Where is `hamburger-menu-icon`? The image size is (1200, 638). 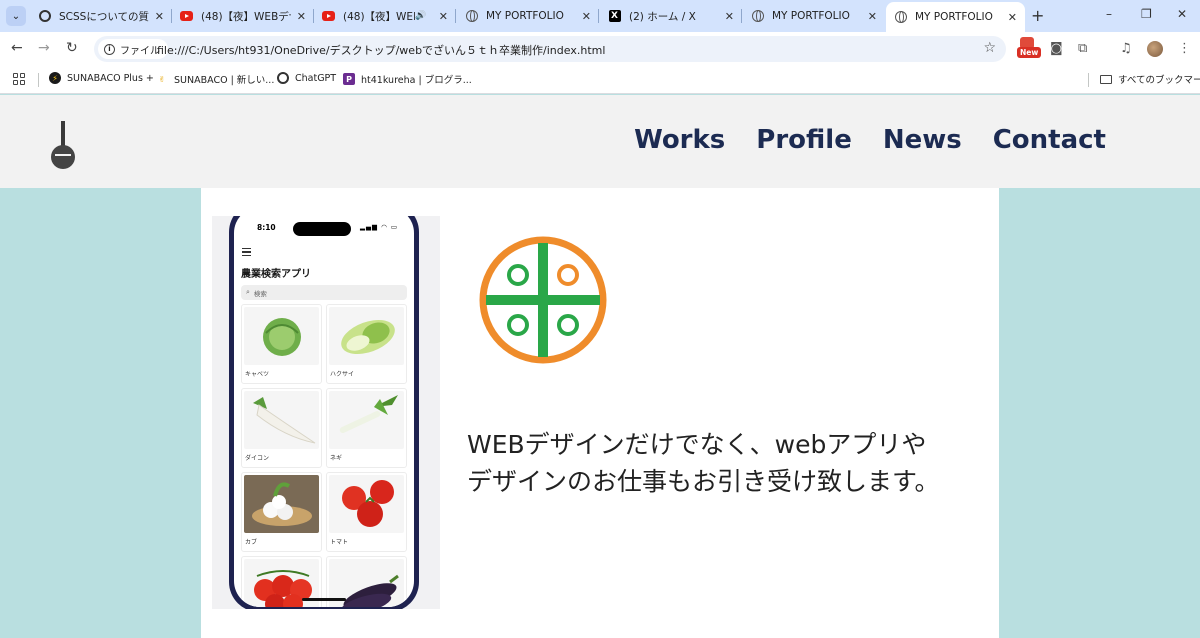
hamburger-menu-icon is located at coordinates (246, 253).